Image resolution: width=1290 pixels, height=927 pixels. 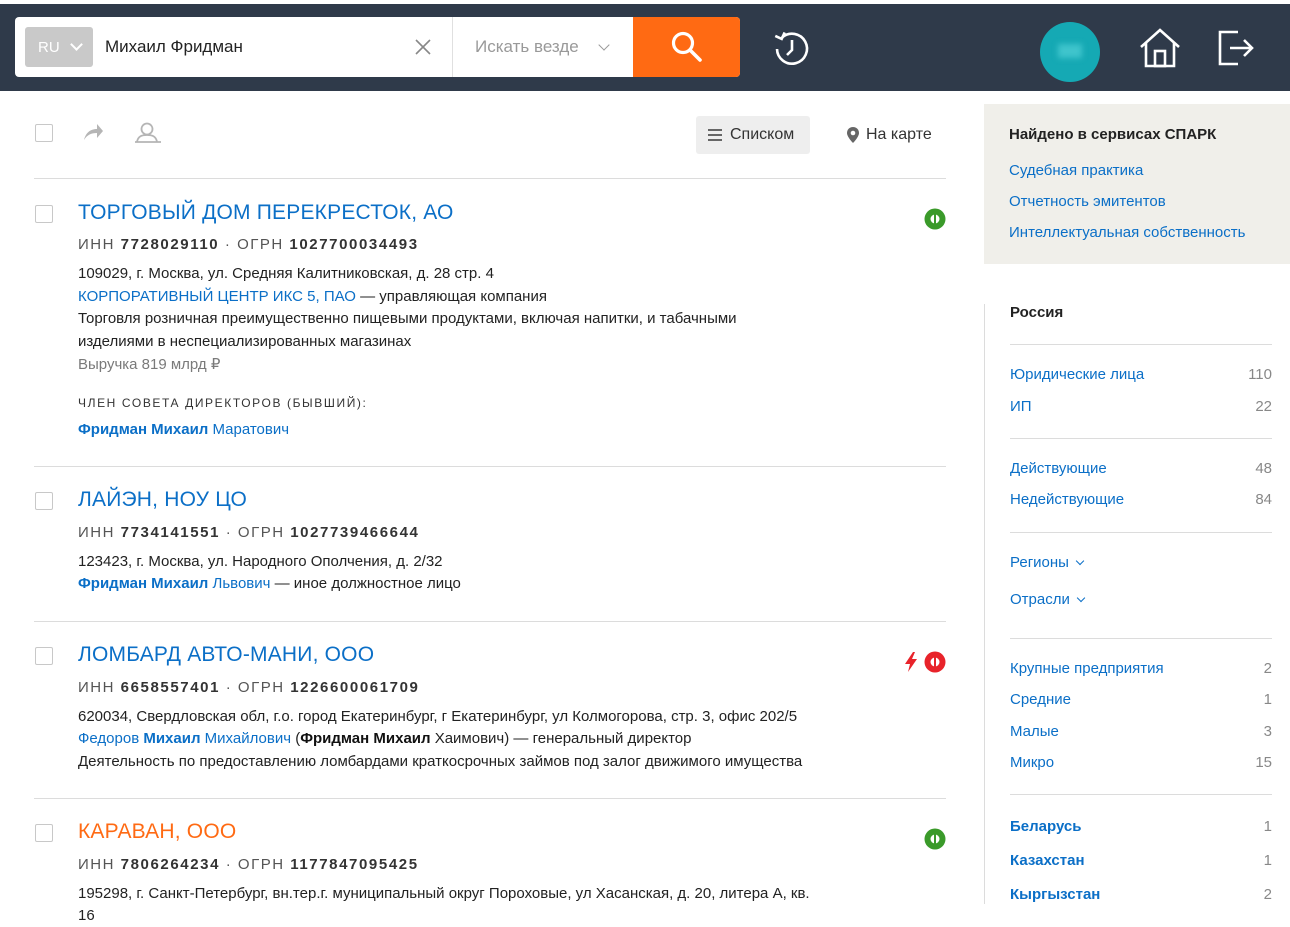 What do you see at coordinates (184, 738) in the screenshot?
I see `person-link: Федоров Михаил Михайлович` at bounding box center [184, 738].